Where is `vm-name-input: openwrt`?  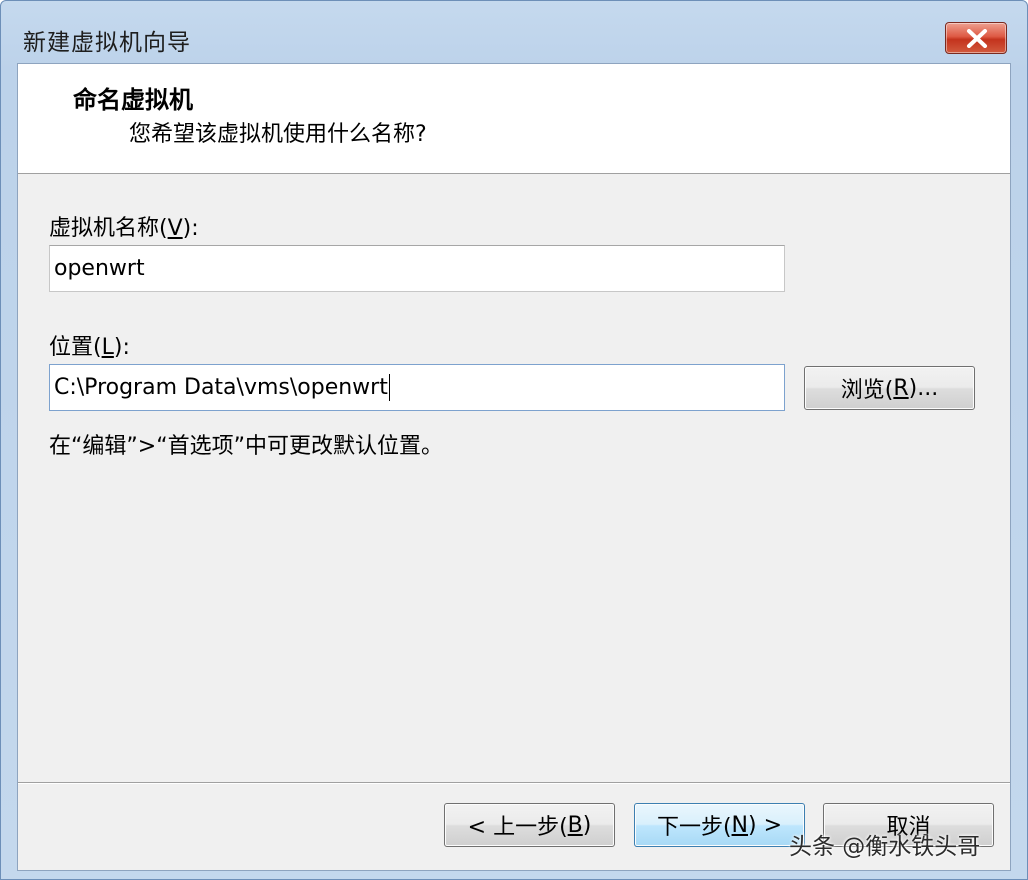
vm-name-input: openwrt is located at coordinates (417, 268).